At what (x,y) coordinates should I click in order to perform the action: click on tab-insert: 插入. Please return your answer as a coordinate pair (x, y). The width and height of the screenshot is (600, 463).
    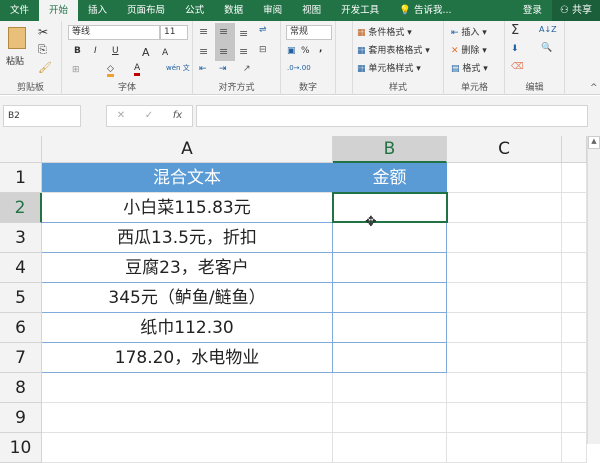
    Looking at the image, I should click on (97, 10).